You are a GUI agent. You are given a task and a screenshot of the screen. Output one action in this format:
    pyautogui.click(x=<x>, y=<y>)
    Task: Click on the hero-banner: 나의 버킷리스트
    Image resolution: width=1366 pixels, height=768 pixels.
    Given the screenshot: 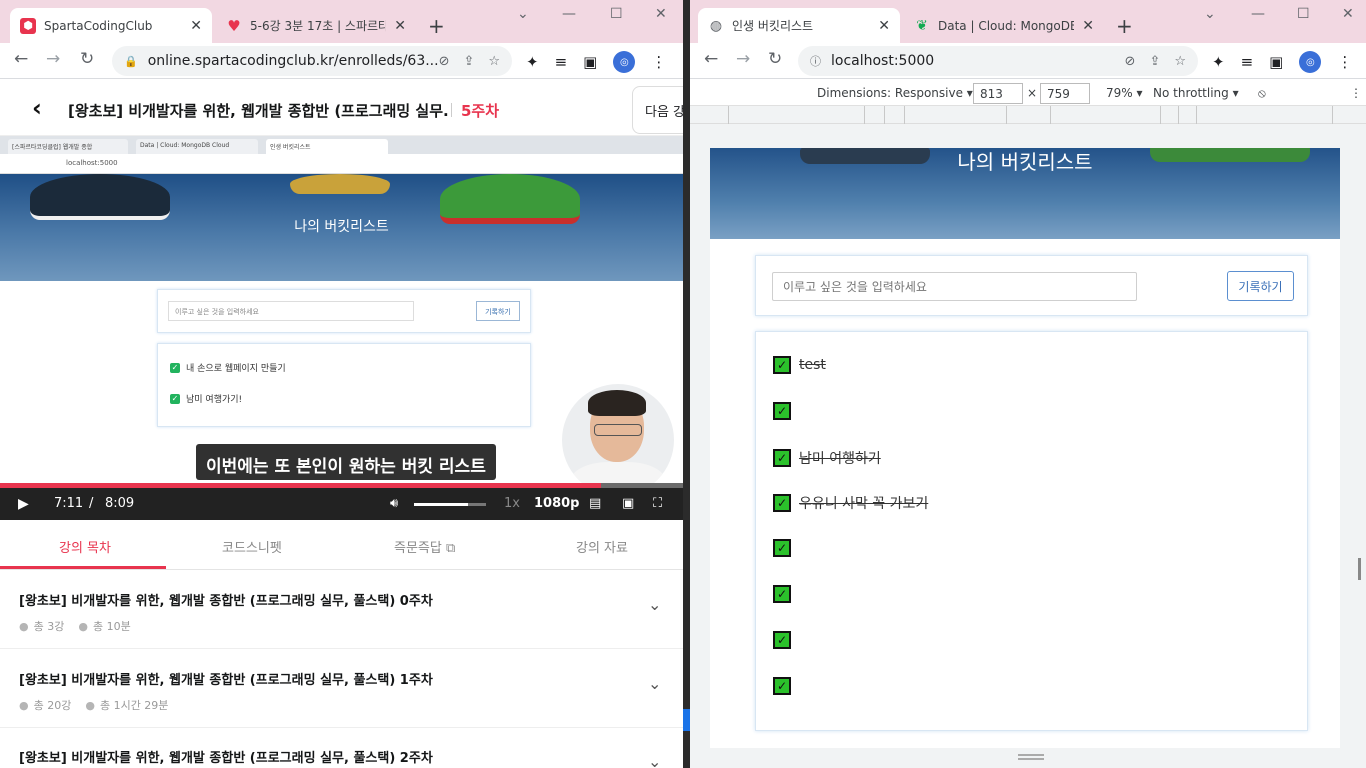 What is the action you would take?
    pyautogui.click(x=1025, y=193)
    